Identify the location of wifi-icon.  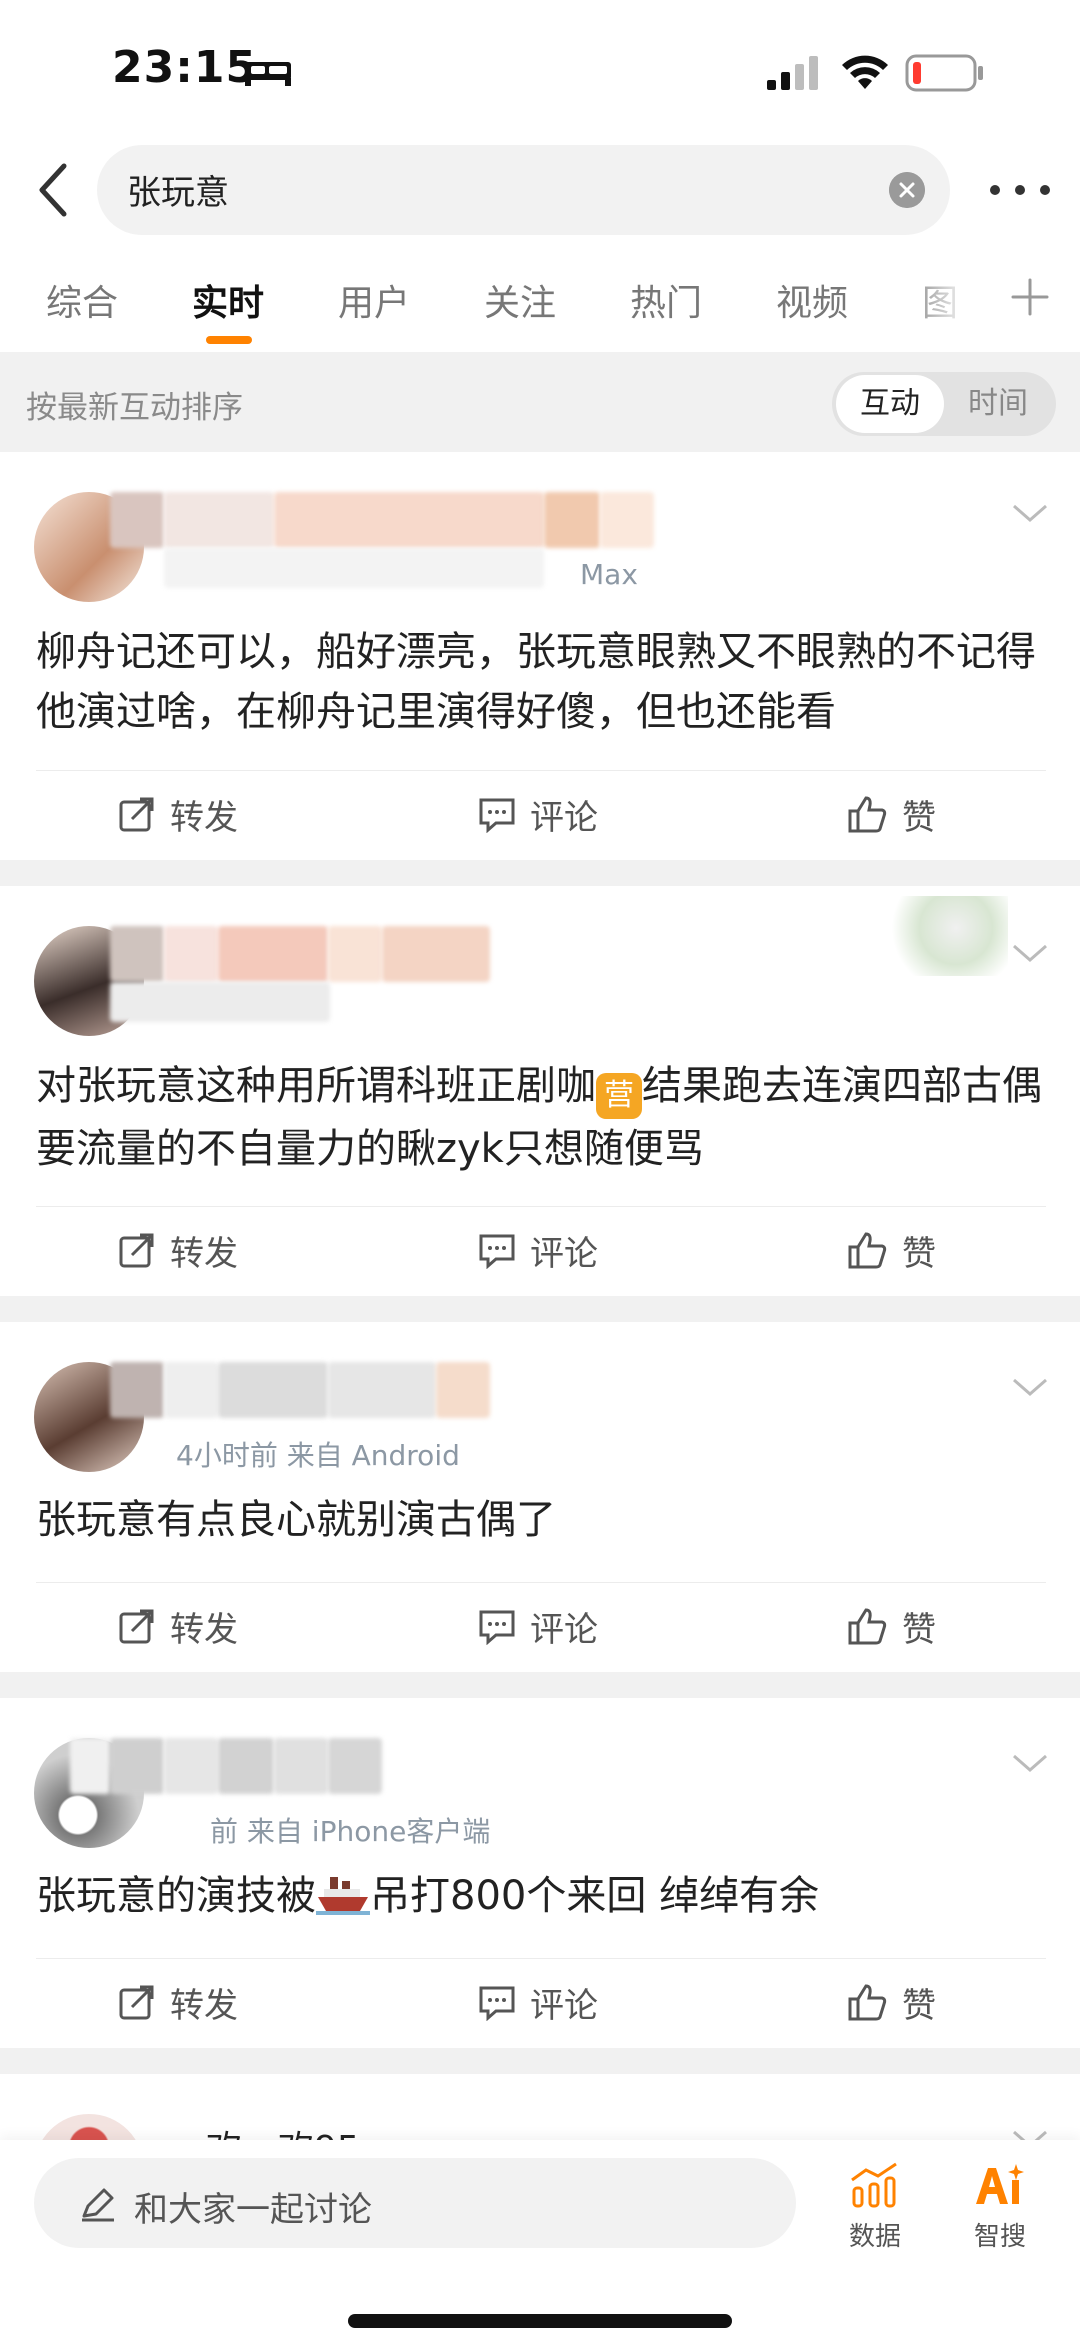
(865, 72).